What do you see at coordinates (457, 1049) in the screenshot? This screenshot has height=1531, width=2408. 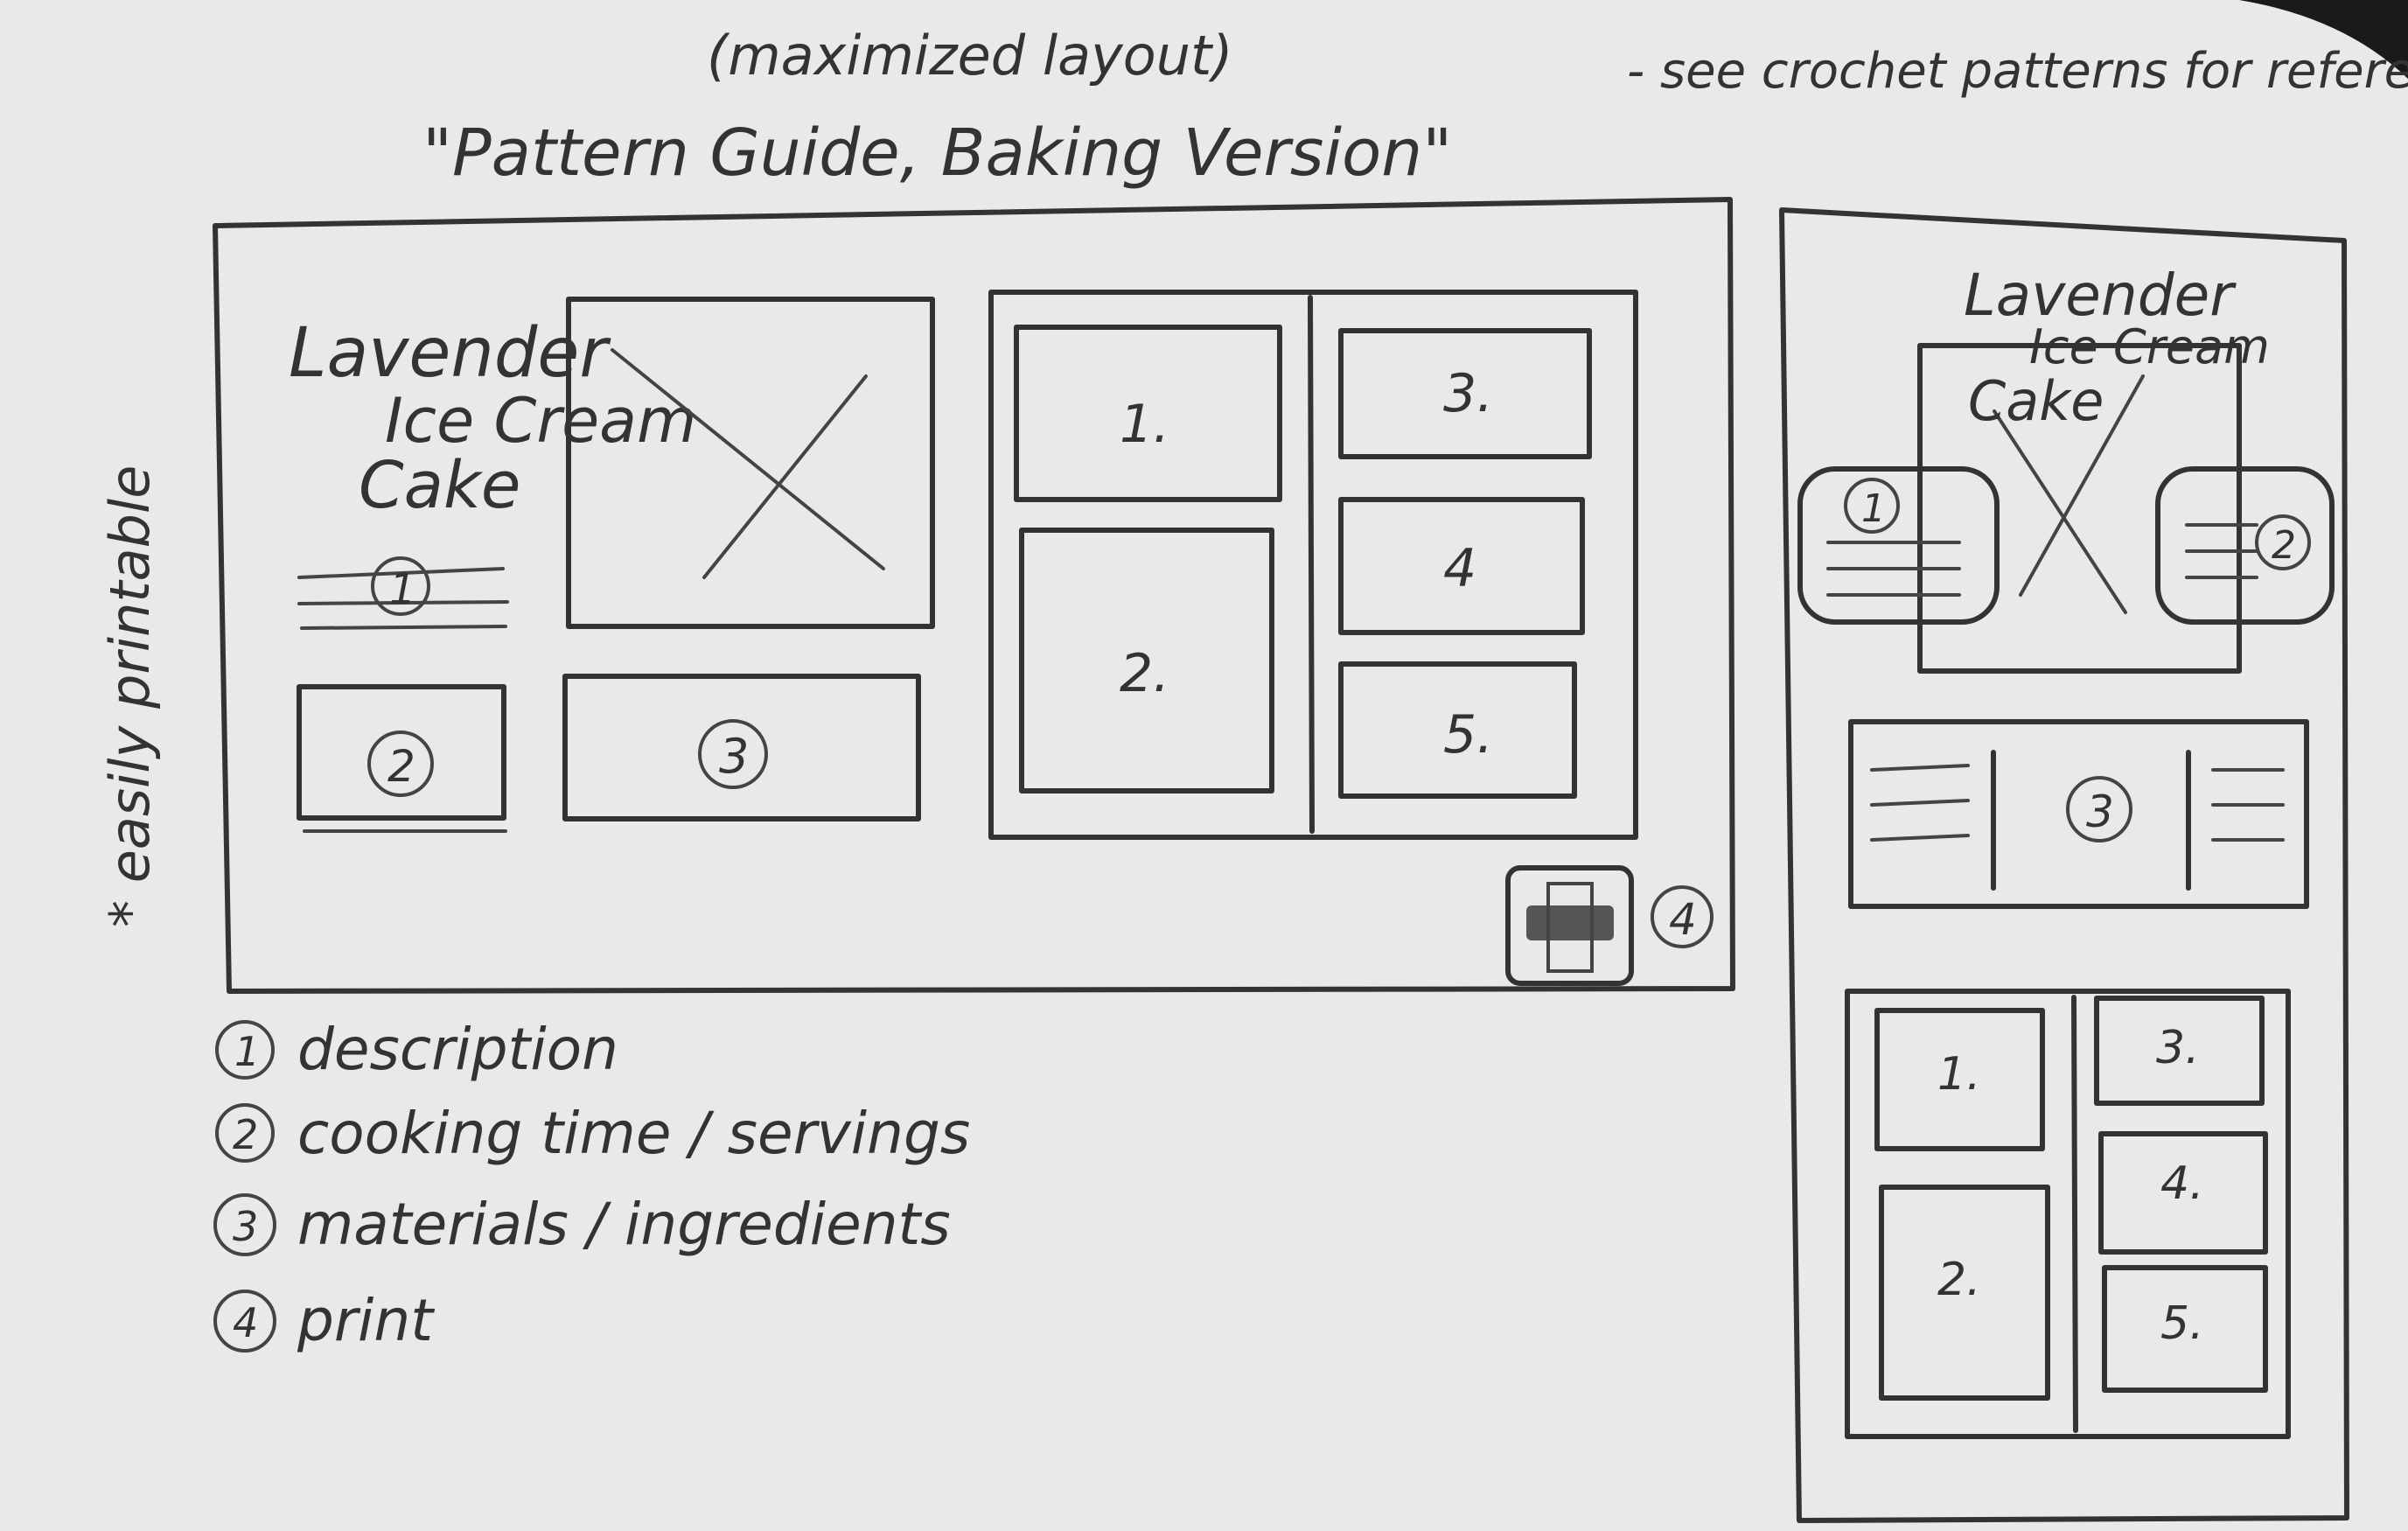 I see `sketch-label: description` at bounding box center [457, 1049].